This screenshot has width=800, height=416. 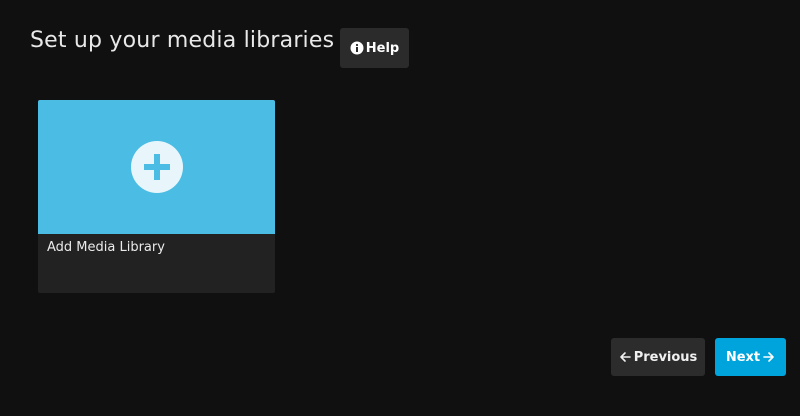 I want to click on add-media-library-card: Add Media Library, so click(x=156, y=196).